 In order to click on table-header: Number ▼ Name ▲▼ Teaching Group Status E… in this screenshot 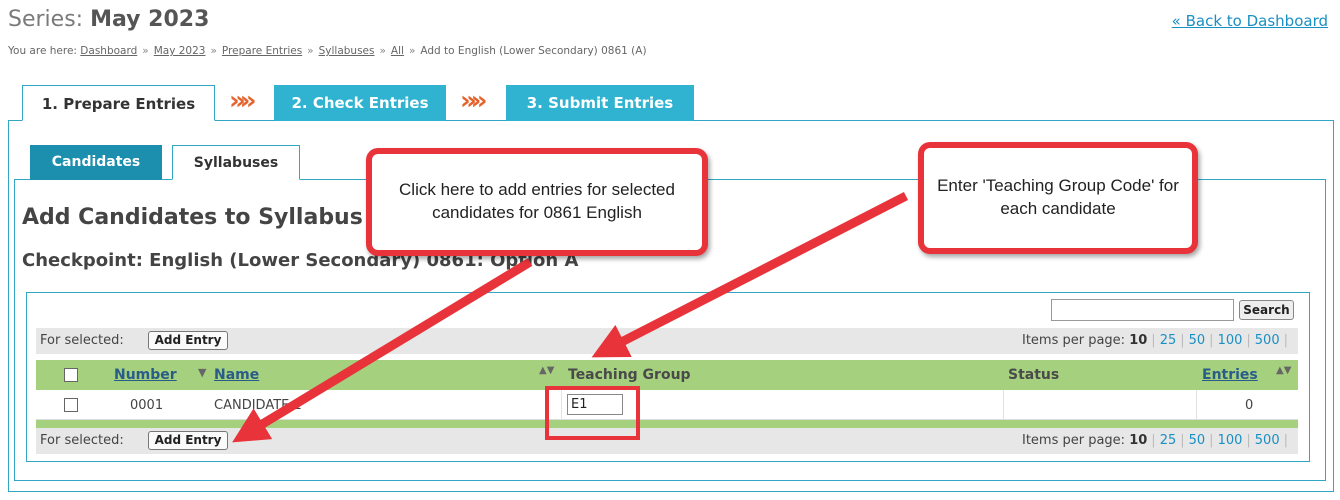, I will do `click(667, 375)`.